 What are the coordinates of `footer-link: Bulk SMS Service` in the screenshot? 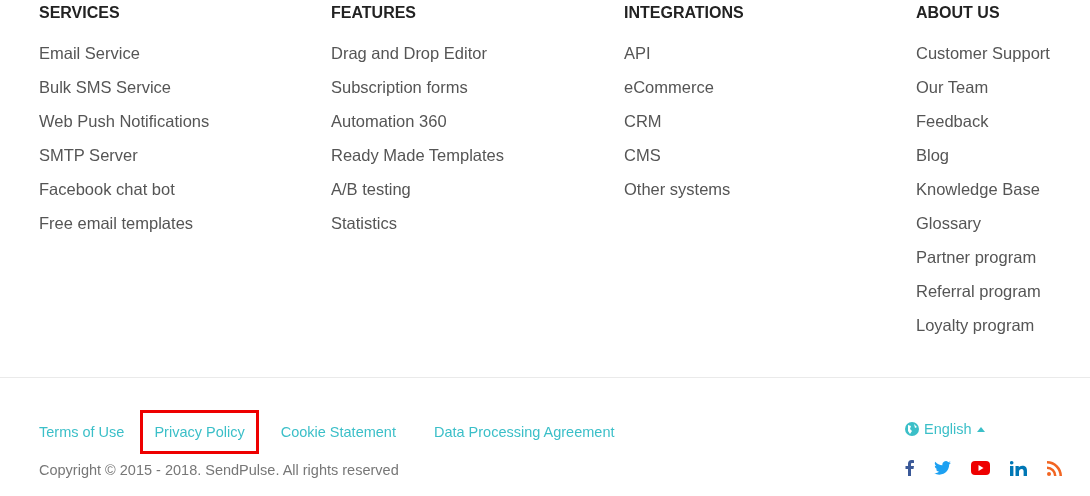 It's located at (105, 87).